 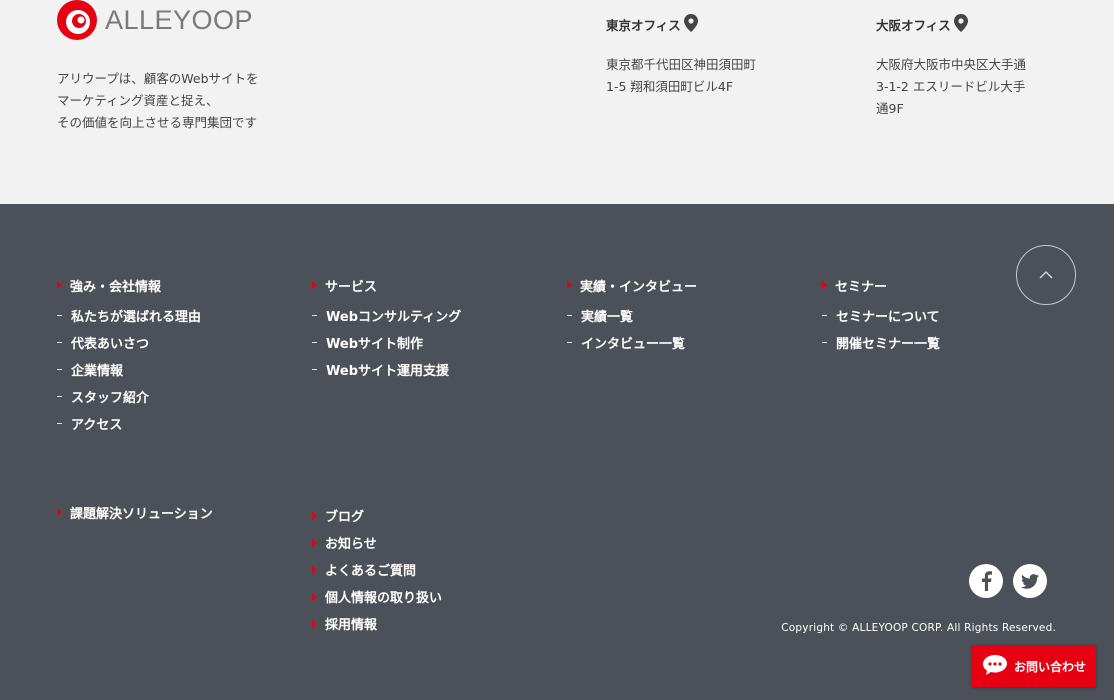 What do you see at coordinates (129, 423) in the screenshot?
I see `nav-link: アクセス` at bounding box center [129, 423].